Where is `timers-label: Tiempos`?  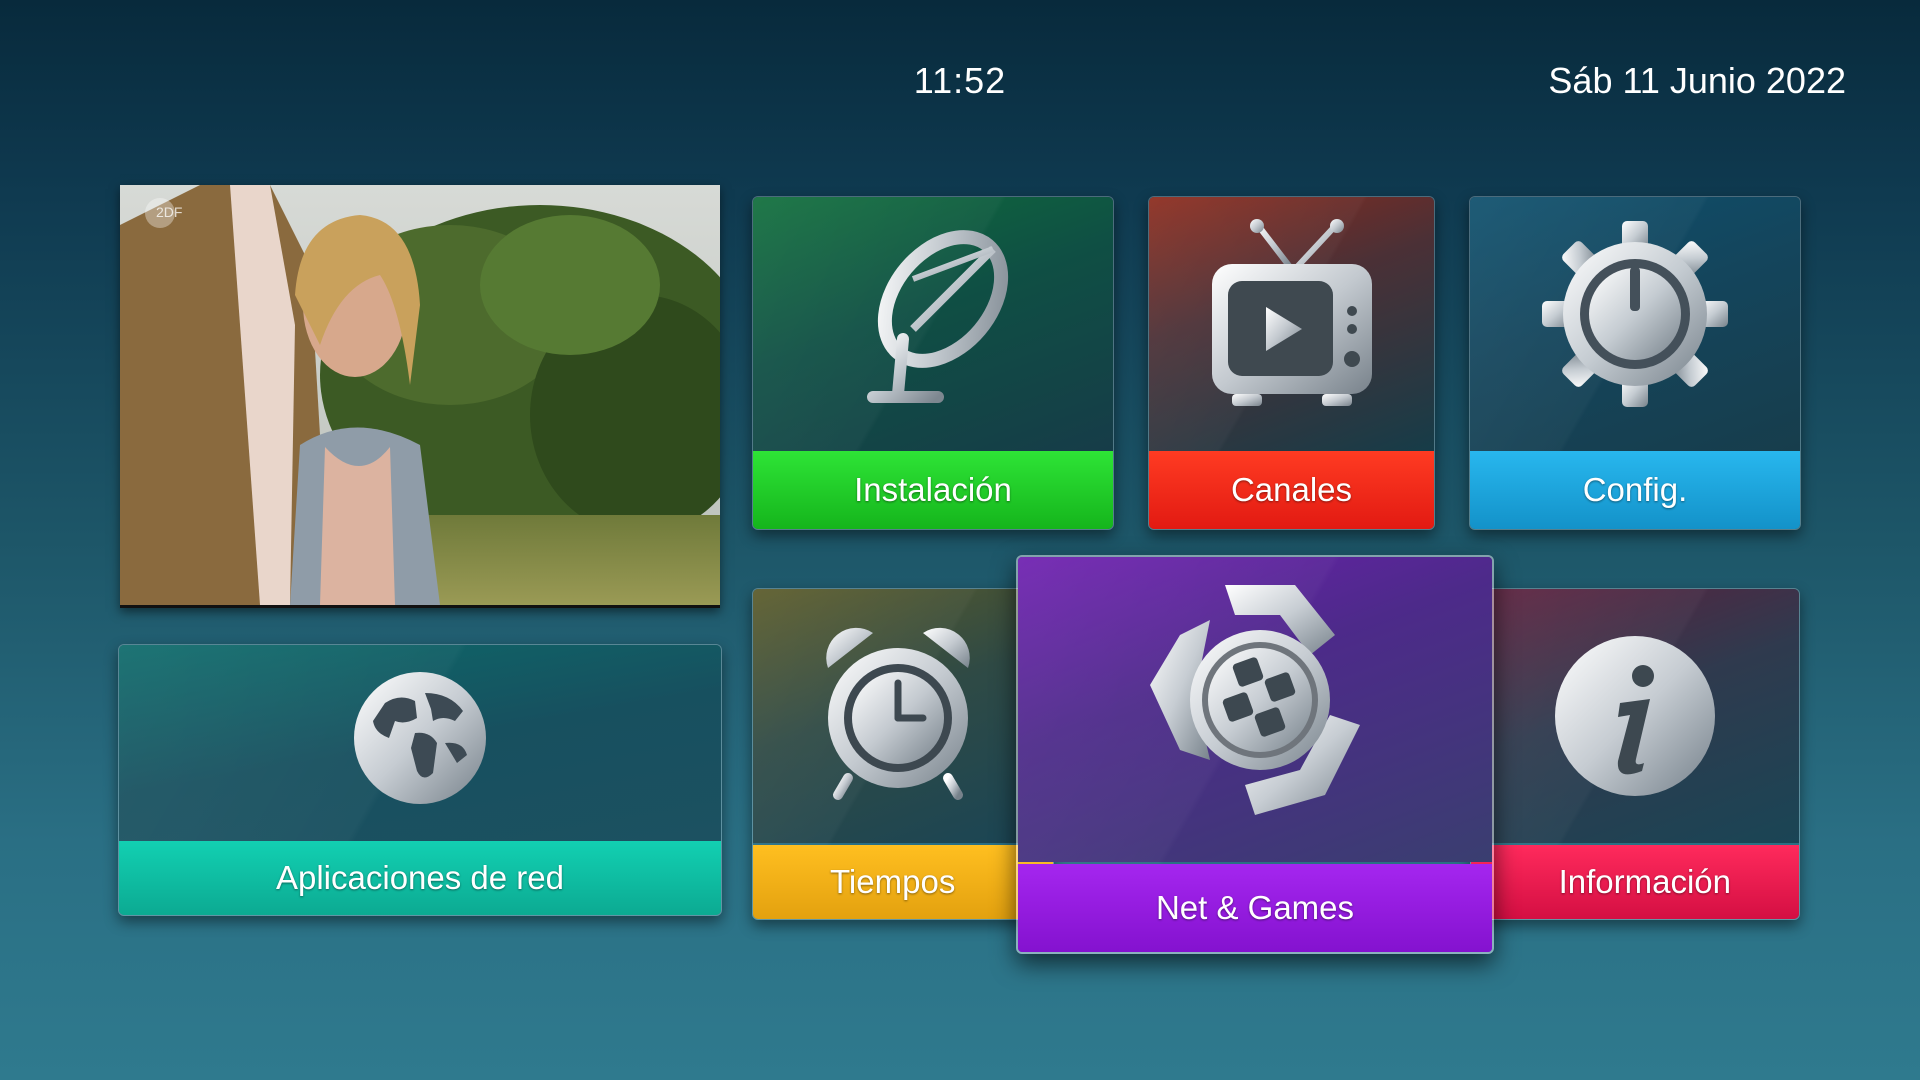 timers-label: Tiempos is located at coordinates (893, 881).